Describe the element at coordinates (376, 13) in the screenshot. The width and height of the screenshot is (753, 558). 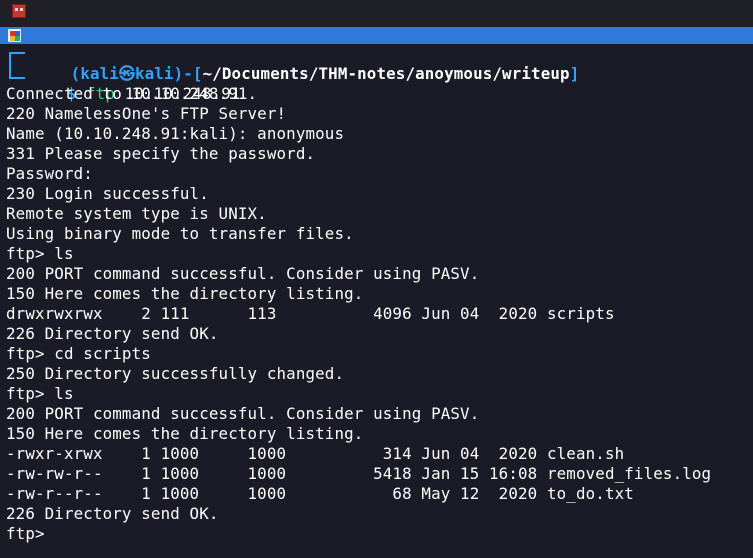
I see `window-title-bar` at that location.